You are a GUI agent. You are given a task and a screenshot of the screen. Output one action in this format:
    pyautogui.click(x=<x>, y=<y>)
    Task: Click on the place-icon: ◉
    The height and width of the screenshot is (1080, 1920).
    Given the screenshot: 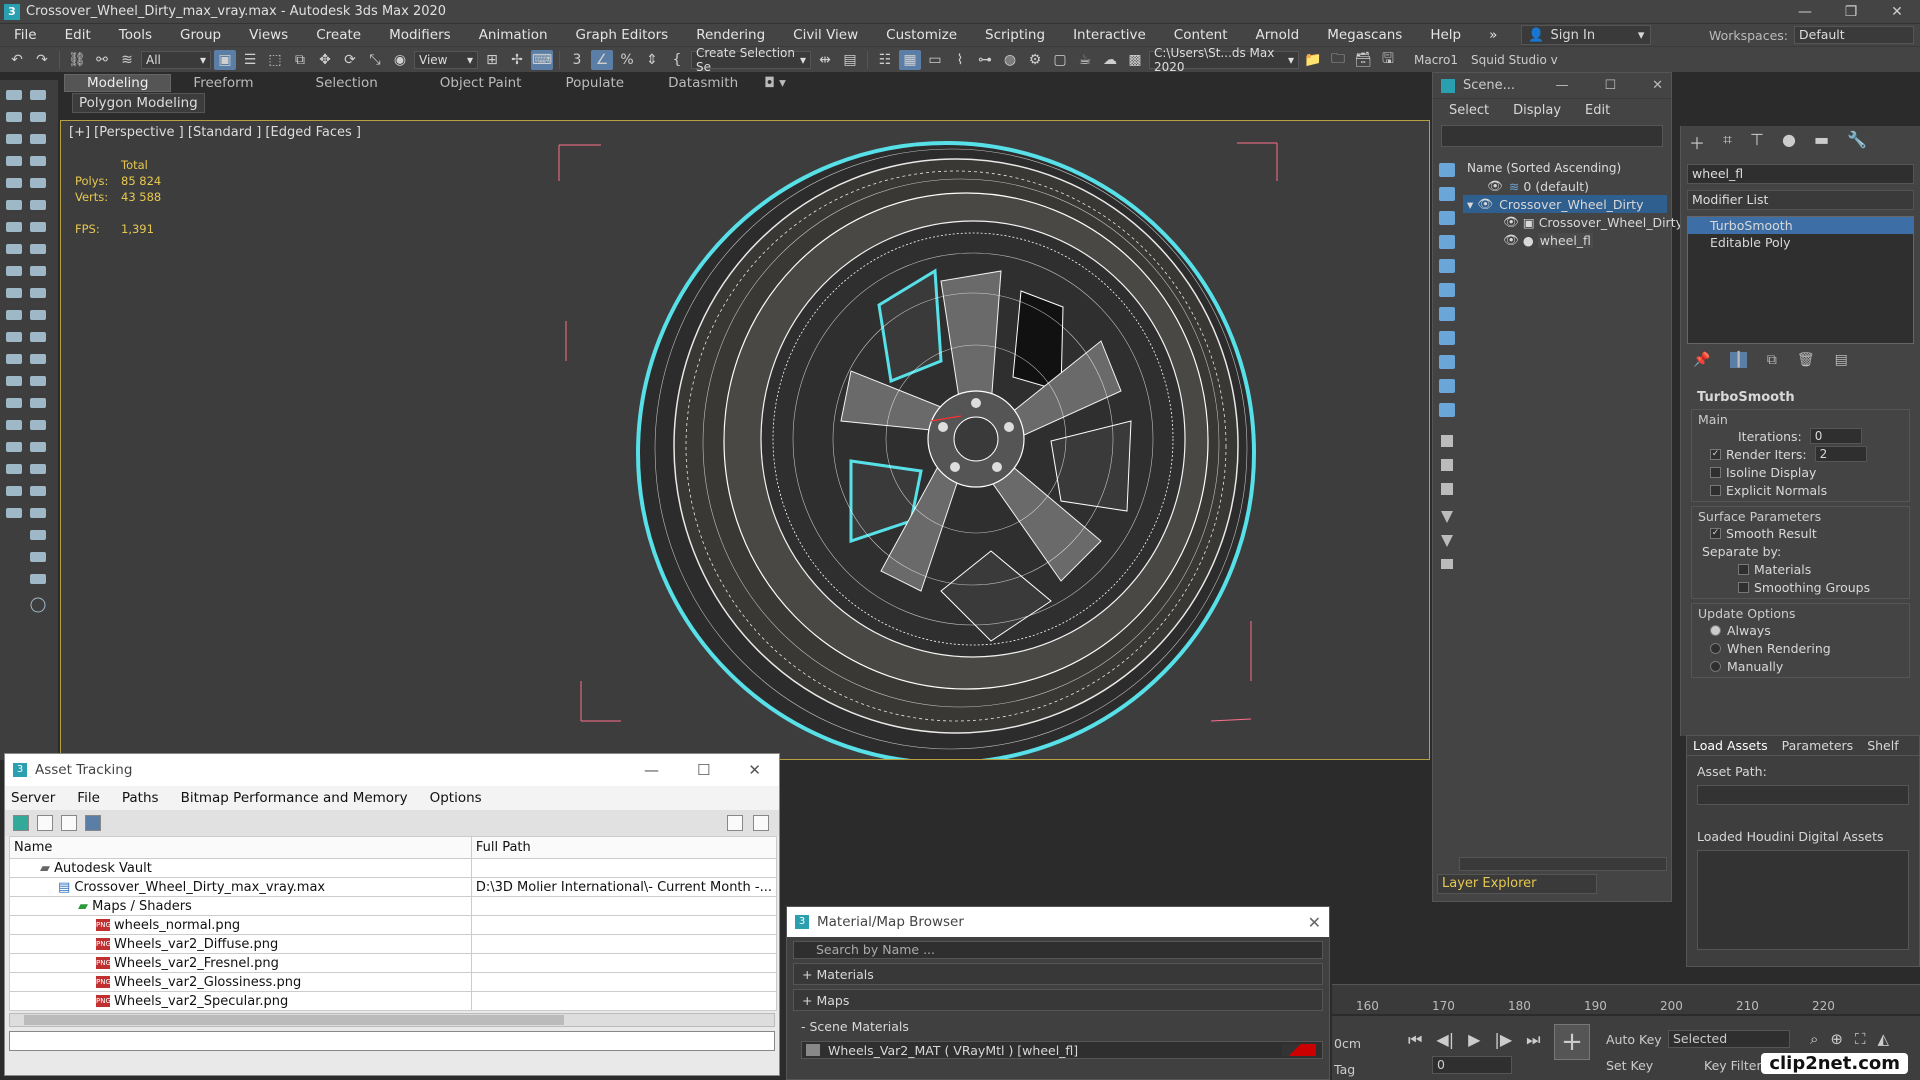 What is the action you would take?
    pyautogui.click(x=400, y=60)
    